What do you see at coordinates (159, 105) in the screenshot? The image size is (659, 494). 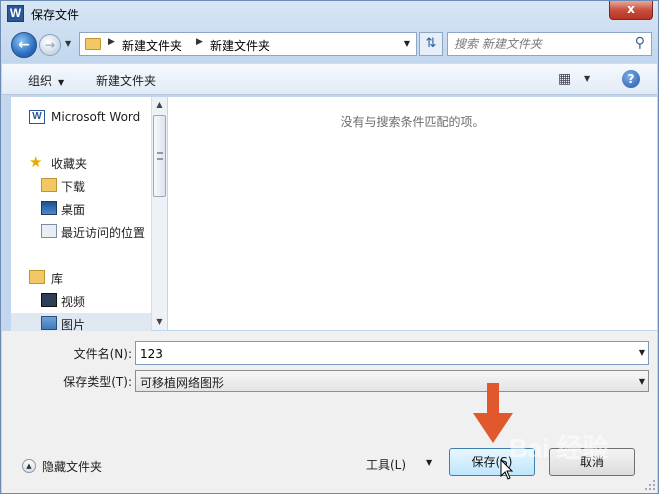 I see `scroll-up-icon: ▲` at bounding box center [159, 105].